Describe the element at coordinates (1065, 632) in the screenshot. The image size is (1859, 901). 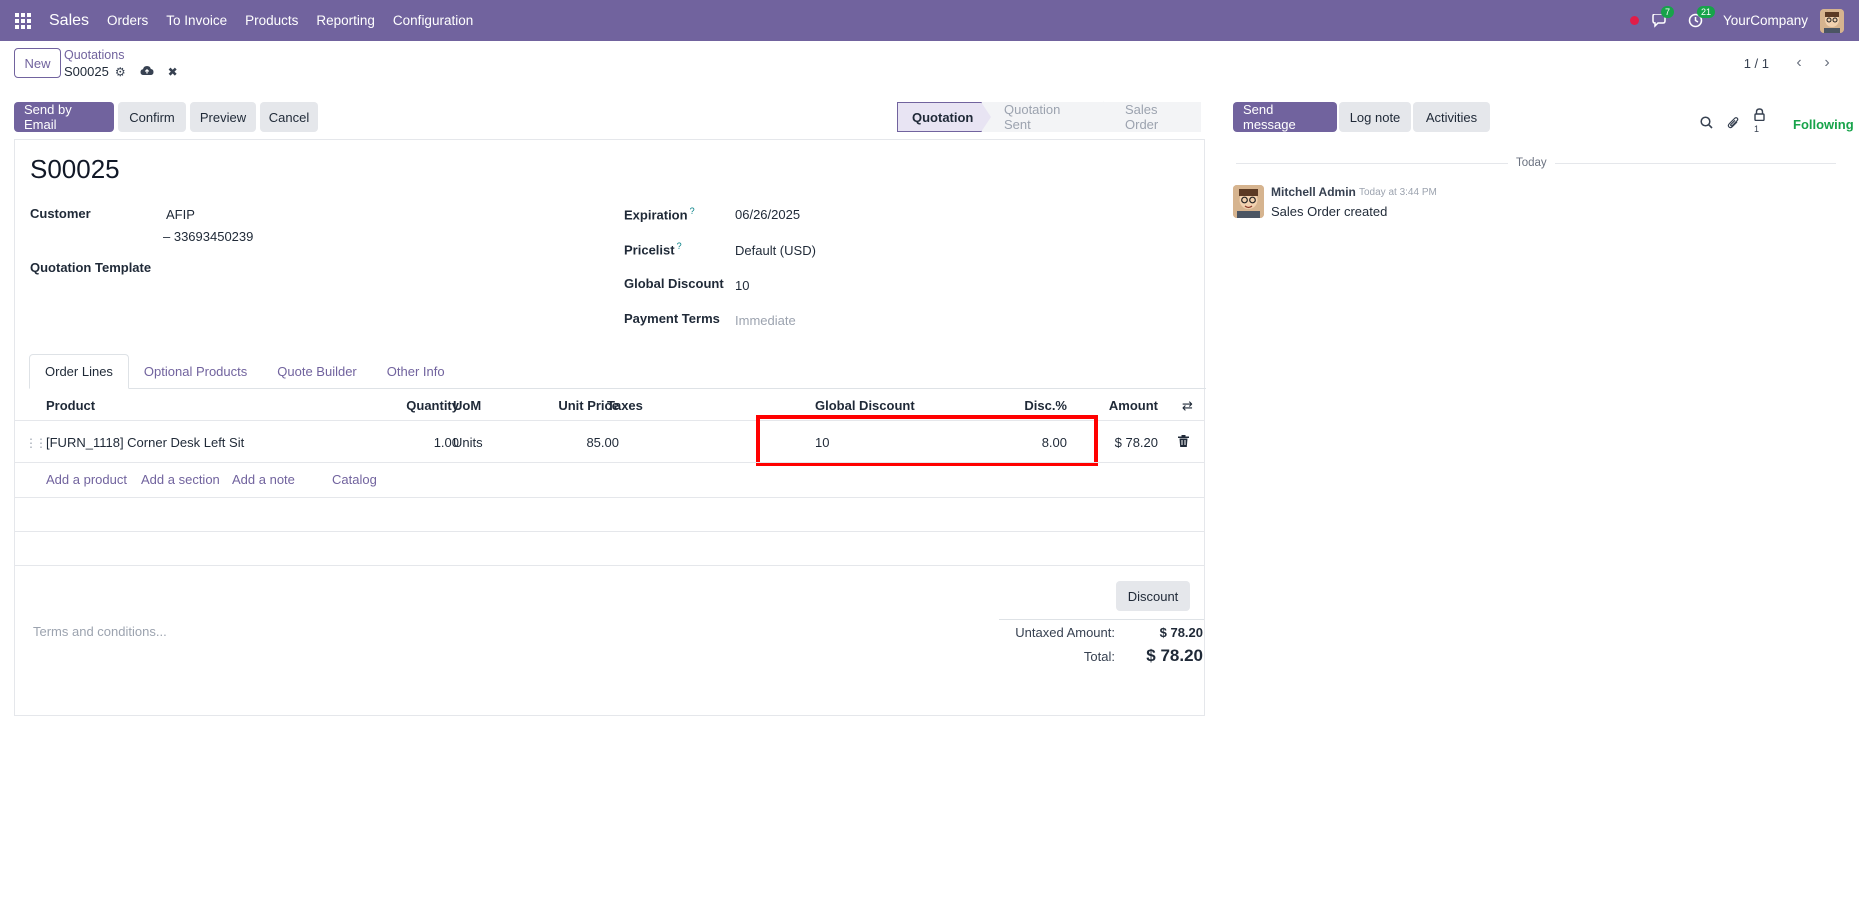
I see `untaxed-amount-label: Untaxed Amount:` at that location.